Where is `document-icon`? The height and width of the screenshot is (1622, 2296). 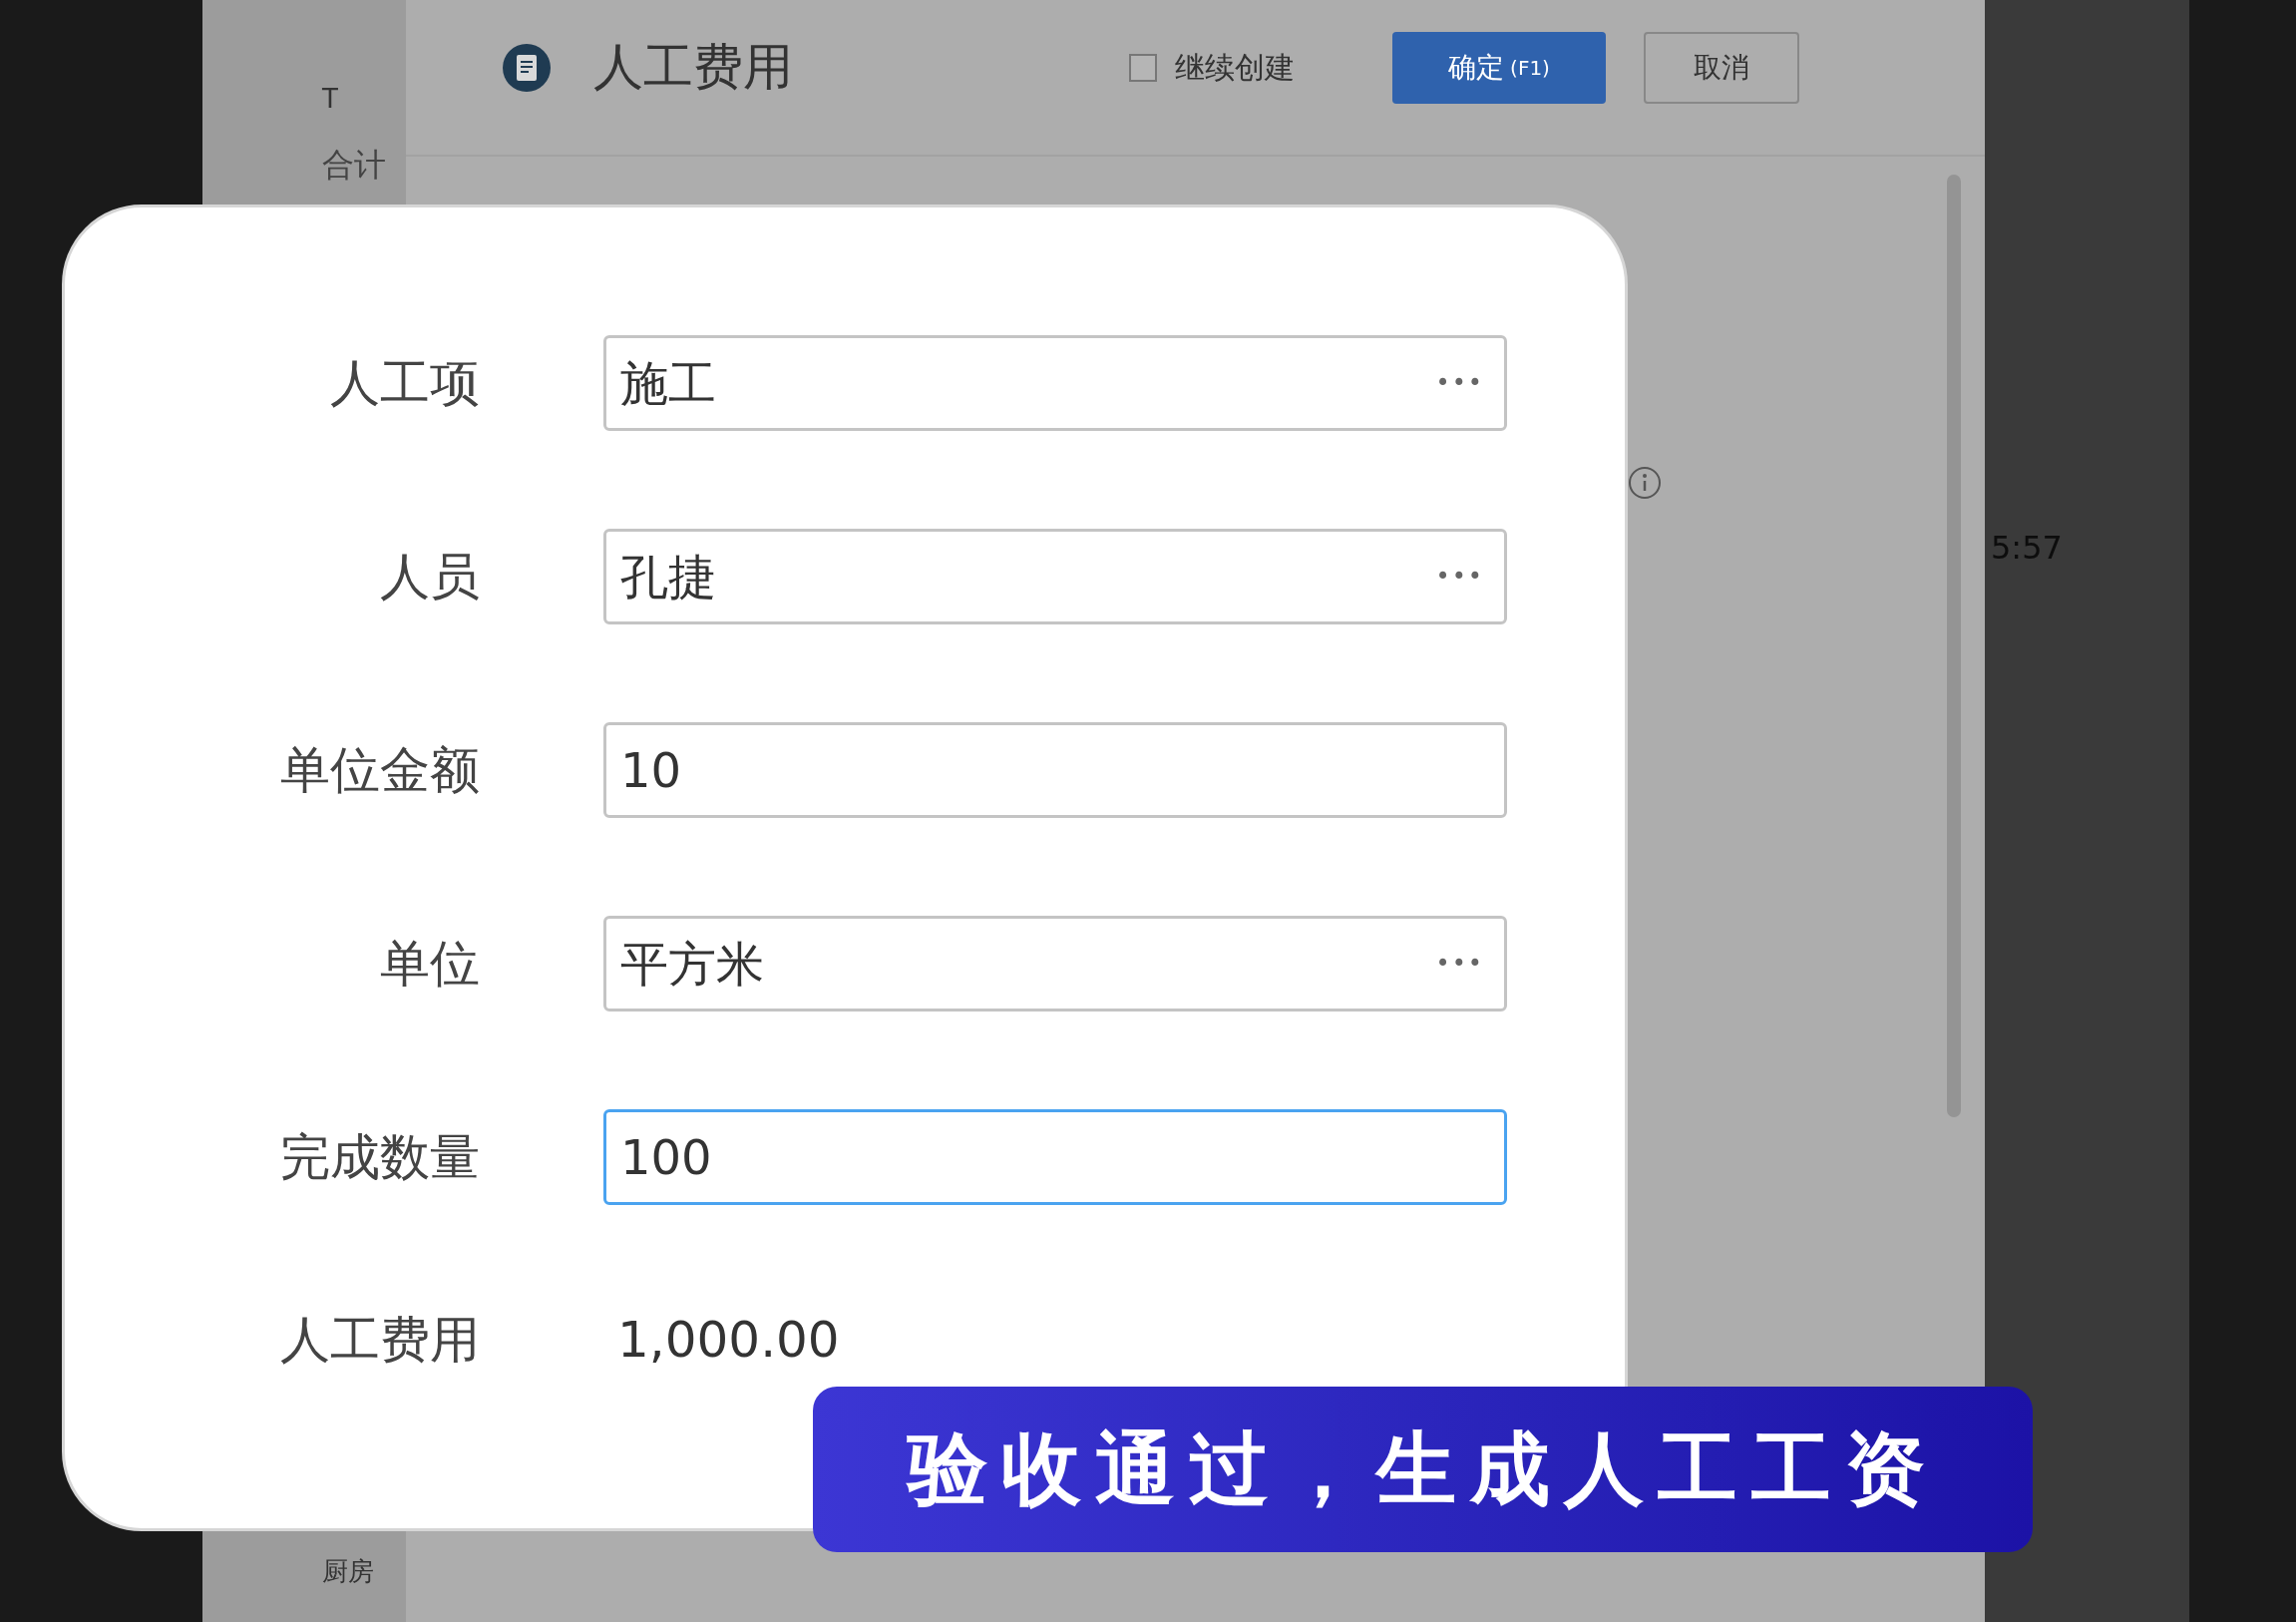
document-icon is located at coordinates (527, 67).